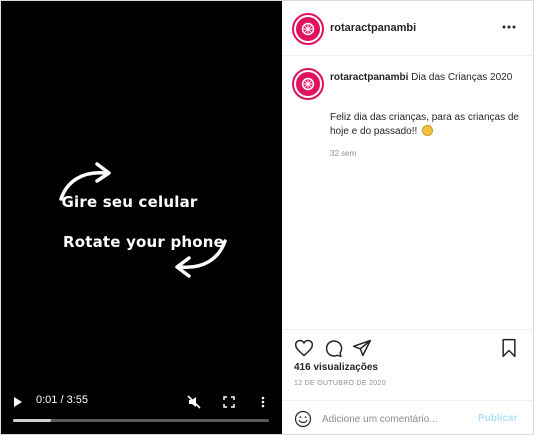  I want to click on fullscreen-icon, so click(229, 402).